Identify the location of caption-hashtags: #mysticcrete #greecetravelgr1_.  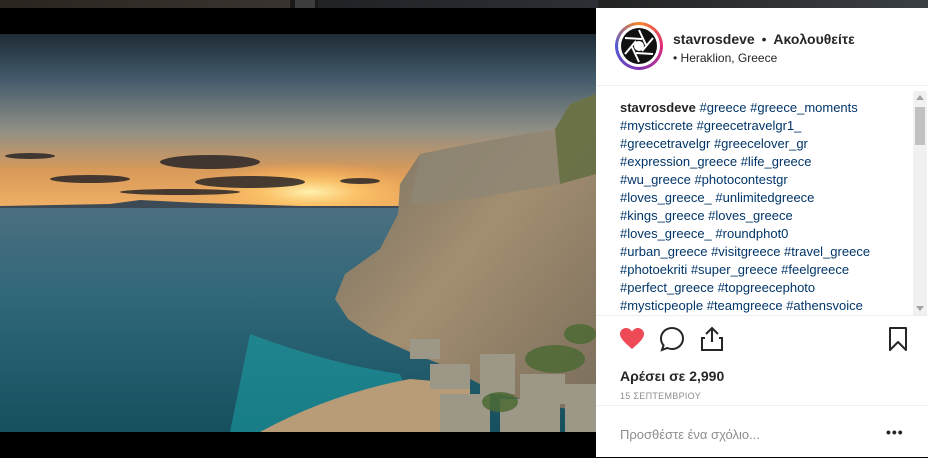
(710, 125).